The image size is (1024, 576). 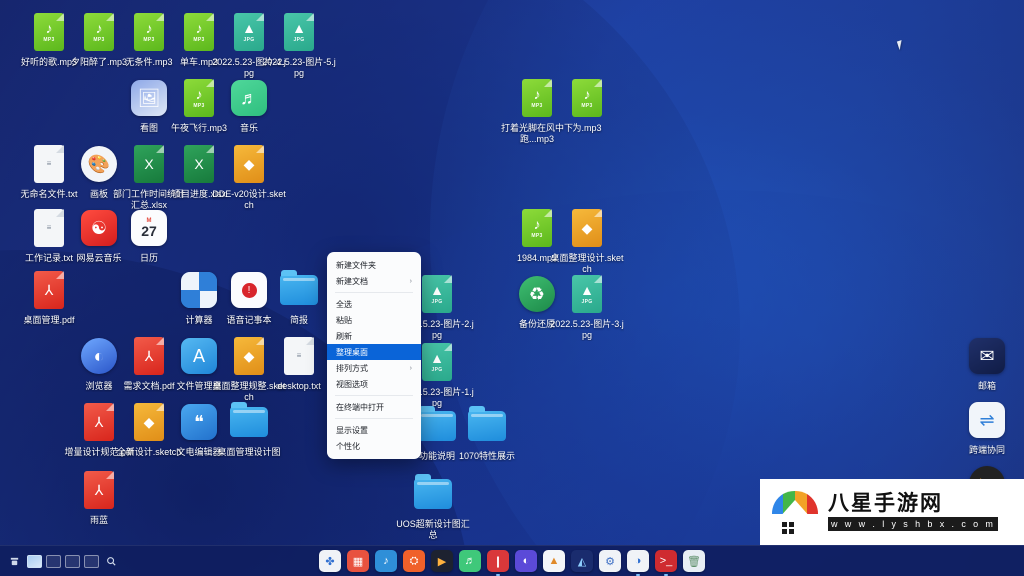 What do you see at coordinates (414, 561) in the screenshot?
I see `toolbox-icon: ⛭` at bounding box center [414, 561].